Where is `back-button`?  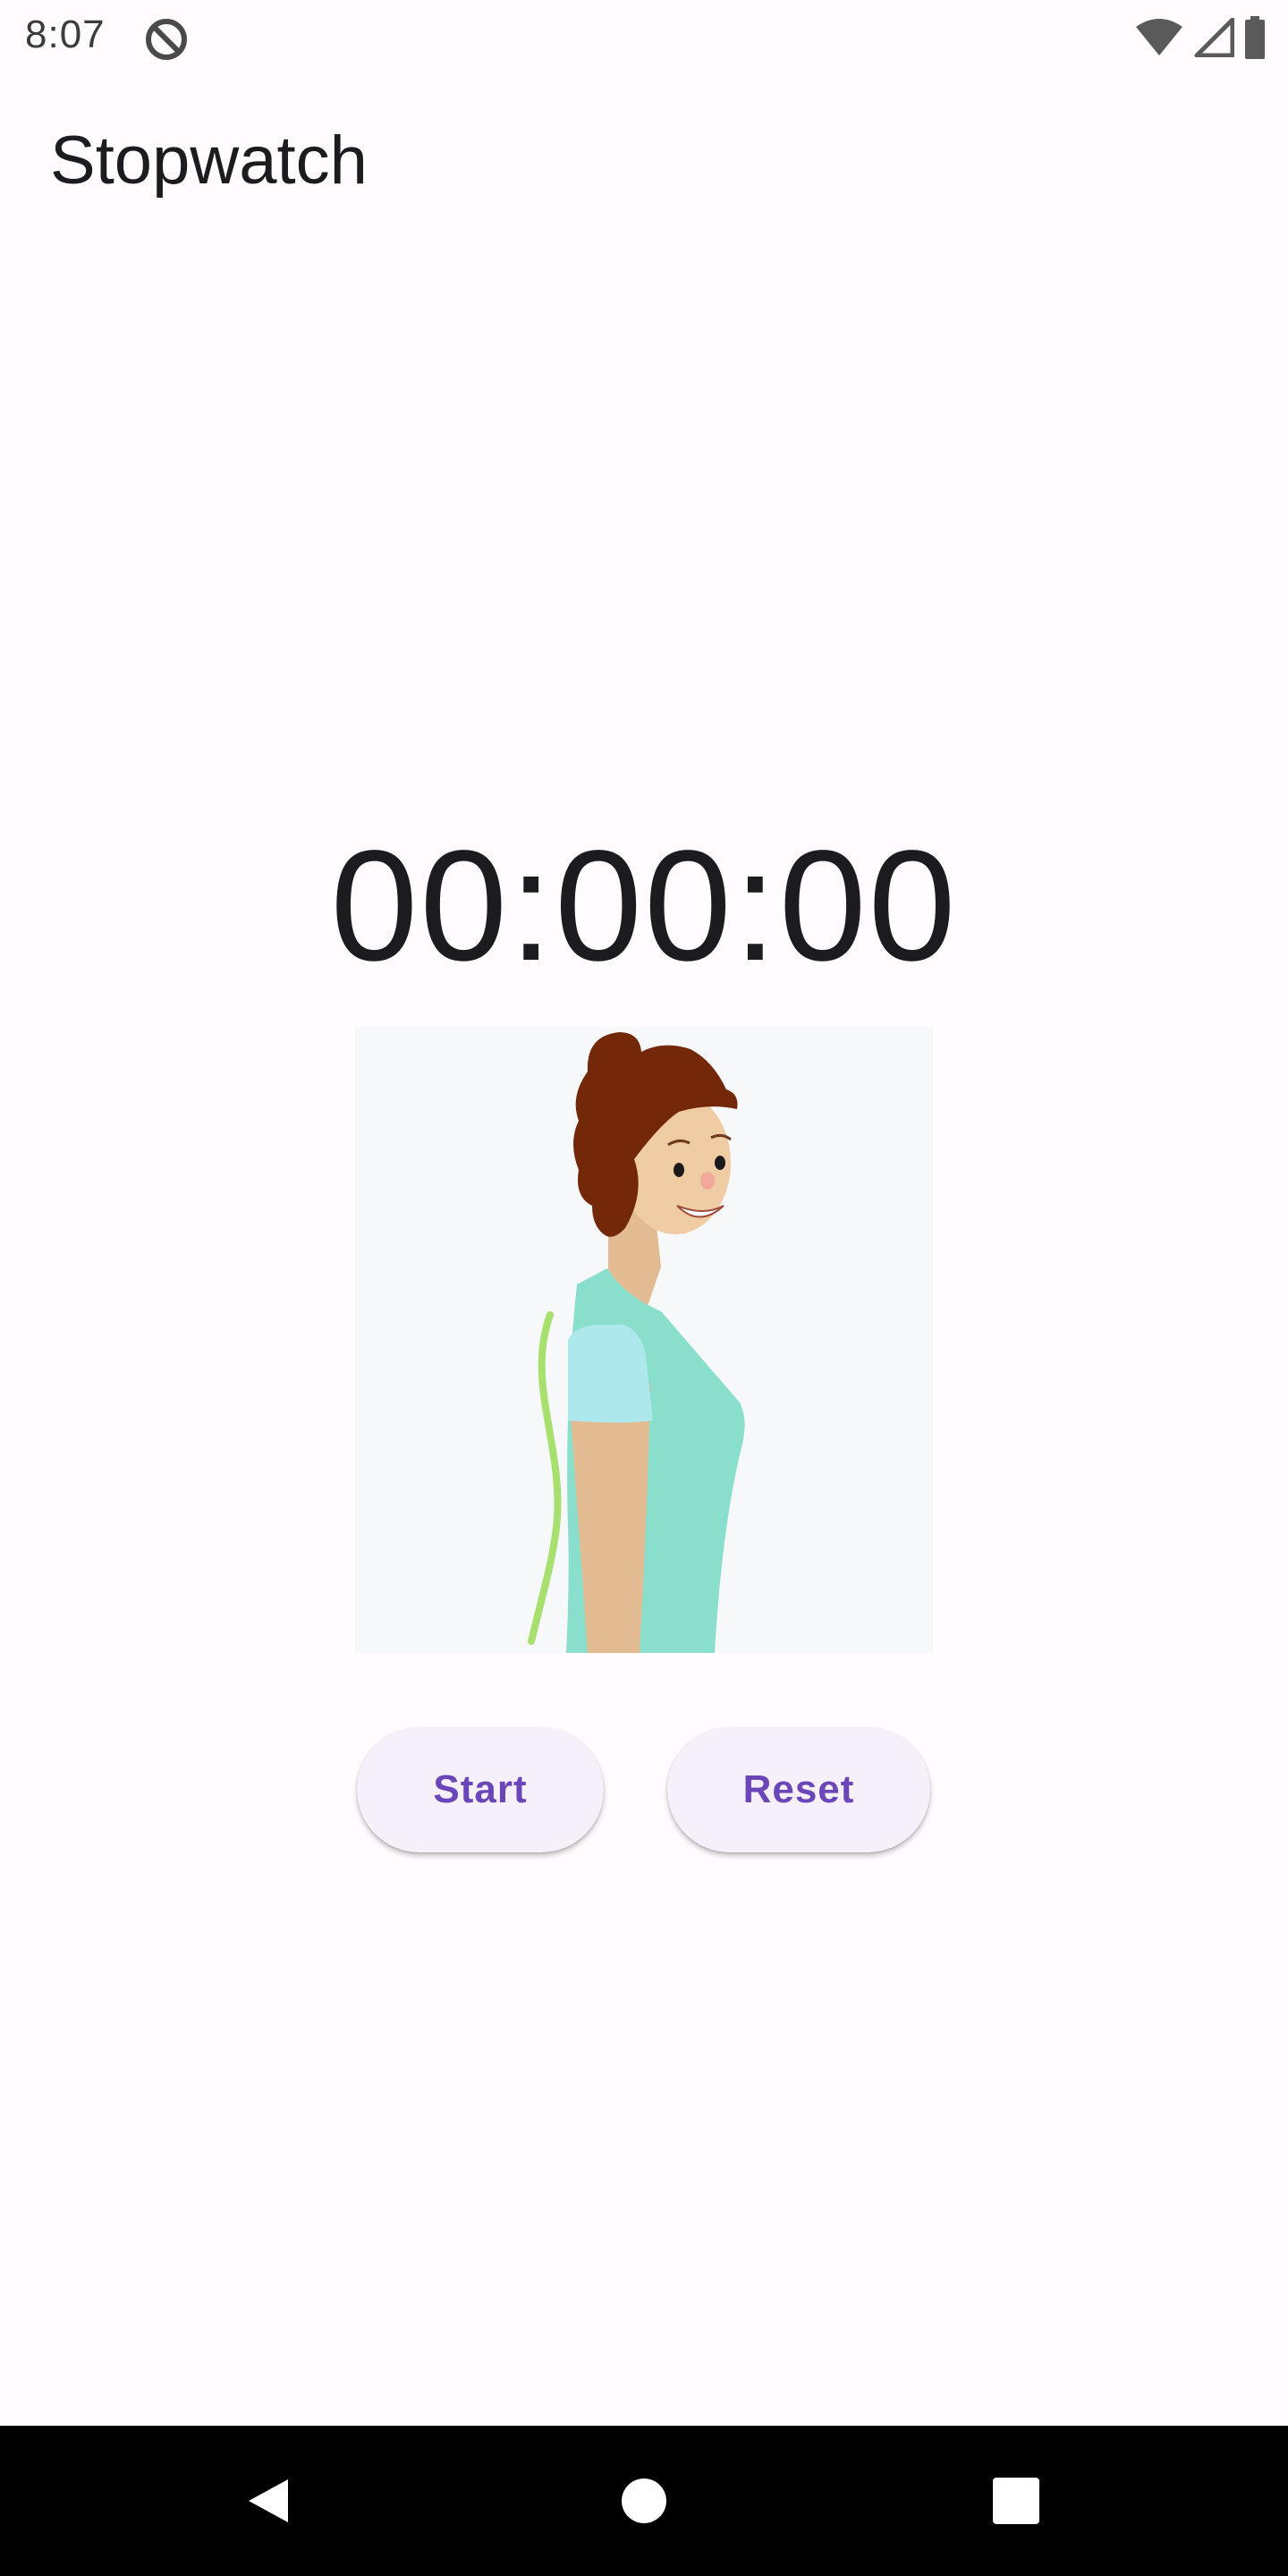
back-button is located at coordinates (268, 2501).